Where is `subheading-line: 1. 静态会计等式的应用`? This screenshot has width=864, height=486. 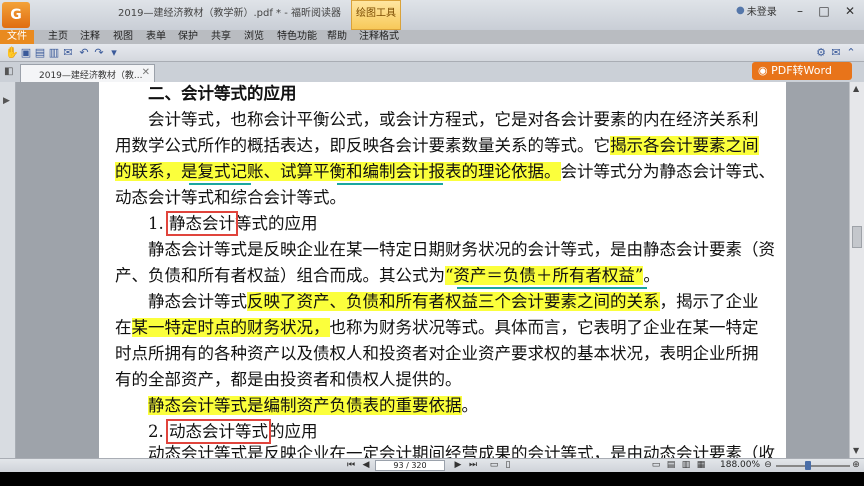 subheading-line: 1. 静态会计等式的应用 is located at coordinates (233, 223).